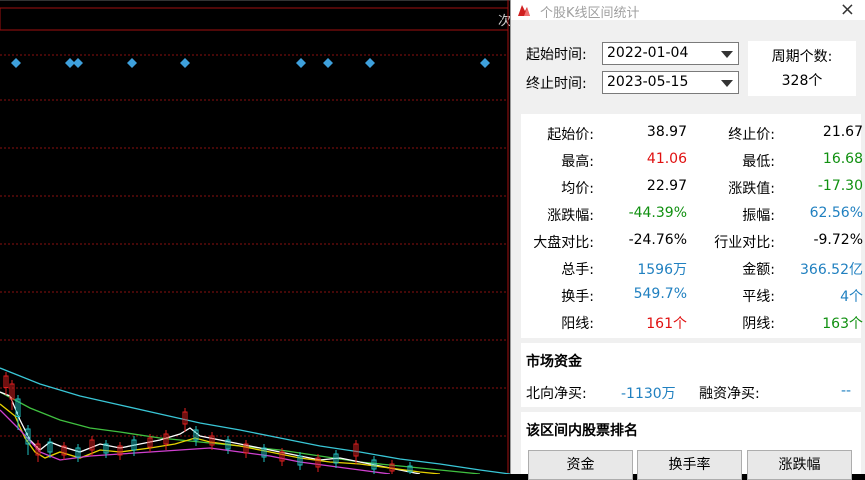  What do you see at coordinates (840, 186) in the screenshot?
I see `stat-value: -17.30` at bounding box center [840, 186].